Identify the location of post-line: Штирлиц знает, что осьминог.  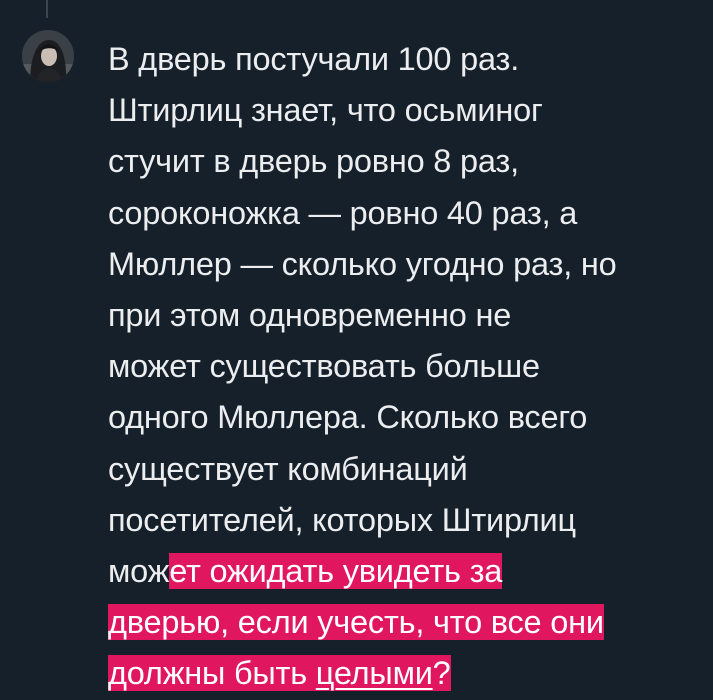
(325, 110).